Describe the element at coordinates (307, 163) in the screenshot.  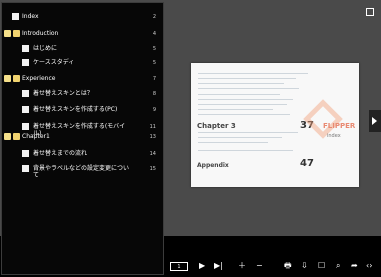
I see `appendix-page-number: 47` at that location.